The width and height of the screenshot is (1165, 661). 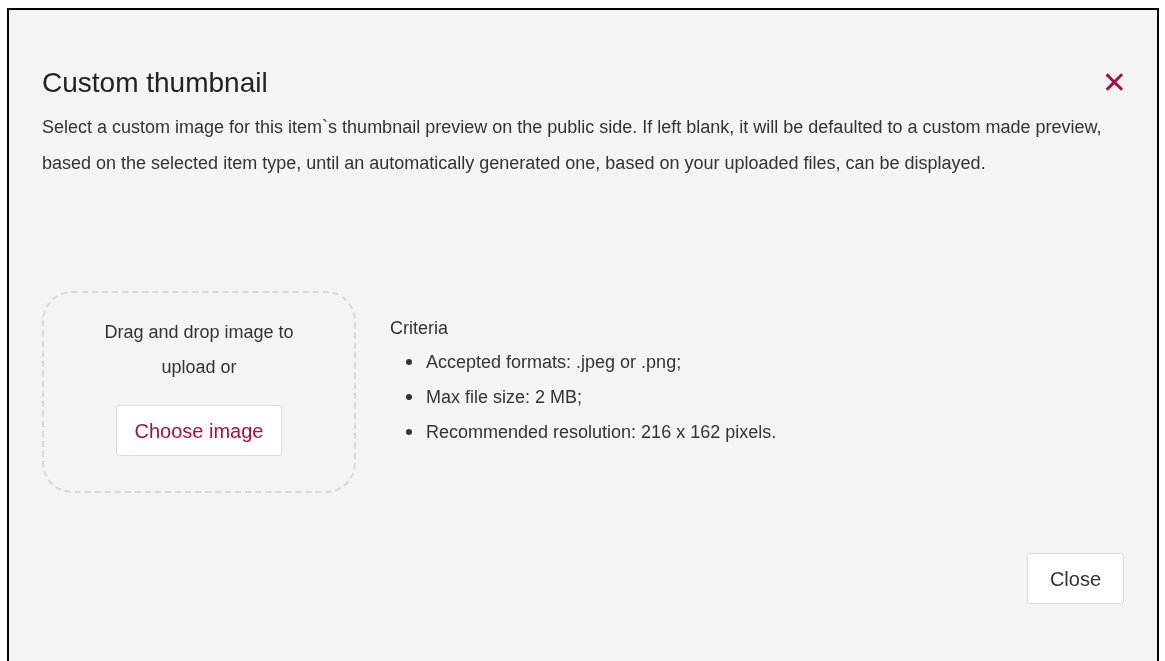 What do you see at coordinates (199, 392) in the screenshot?
I see `upload-dropzone: Drag and drop image to upload or Choose image` at bounding box center [199, 392].